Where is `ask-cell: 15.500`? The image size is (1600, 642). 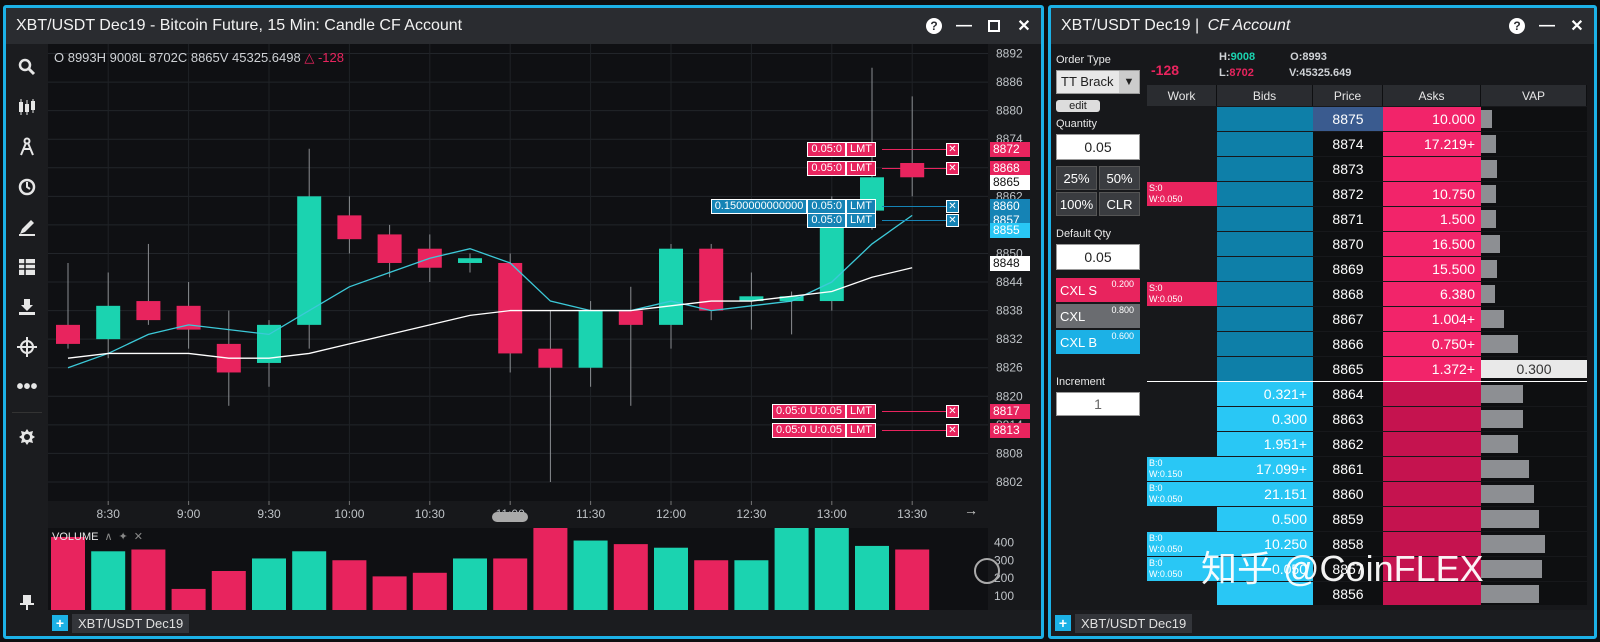
ask-cell: 15.500 is located at coordinates (1432, 269).